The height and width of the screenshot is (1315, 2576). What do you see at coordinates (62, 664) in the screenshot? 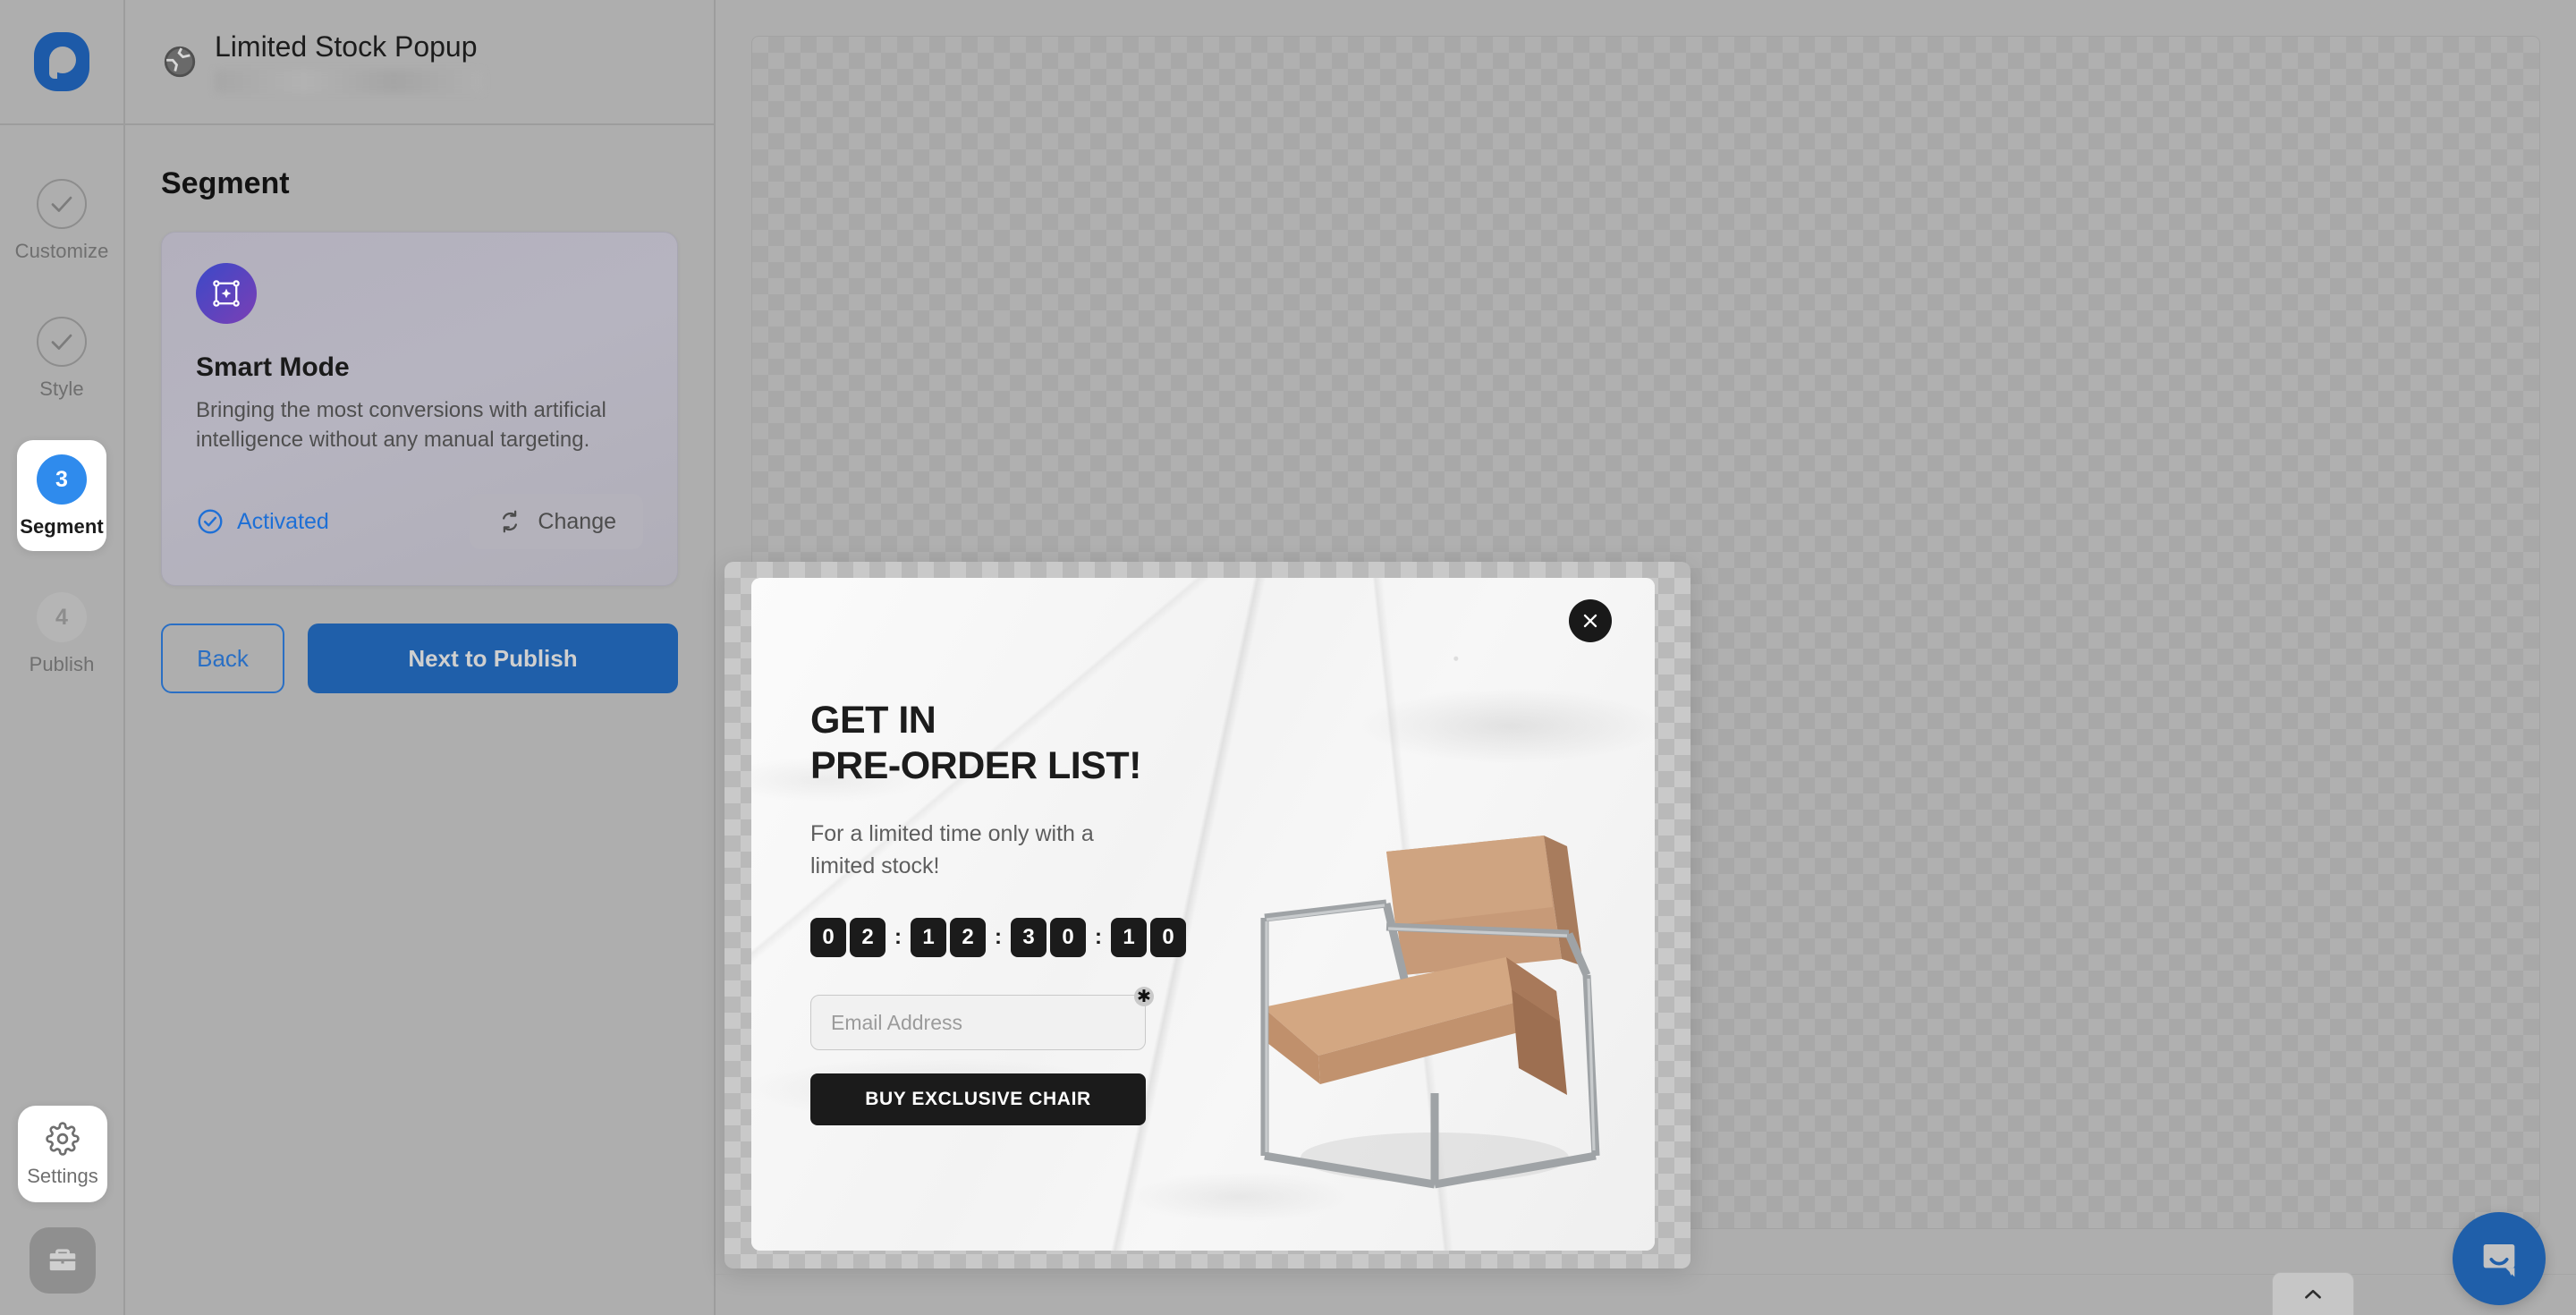
I see `sidebar-item-label: Publish` at bounding box center [62, 664].